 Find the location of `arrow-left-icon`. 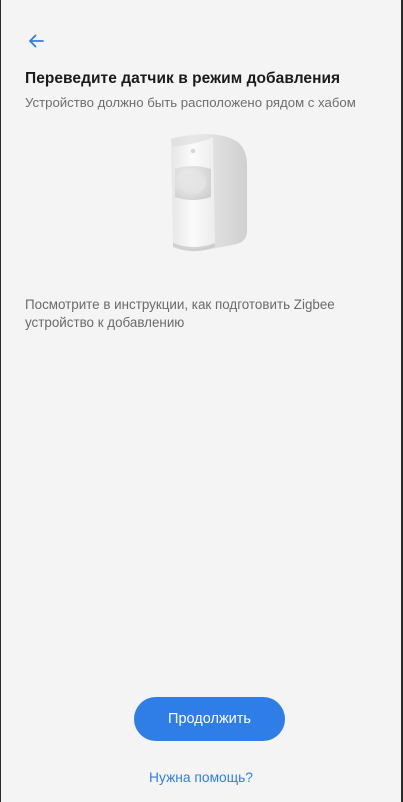

arrow-left-icon is located at coordinates (36, 43).